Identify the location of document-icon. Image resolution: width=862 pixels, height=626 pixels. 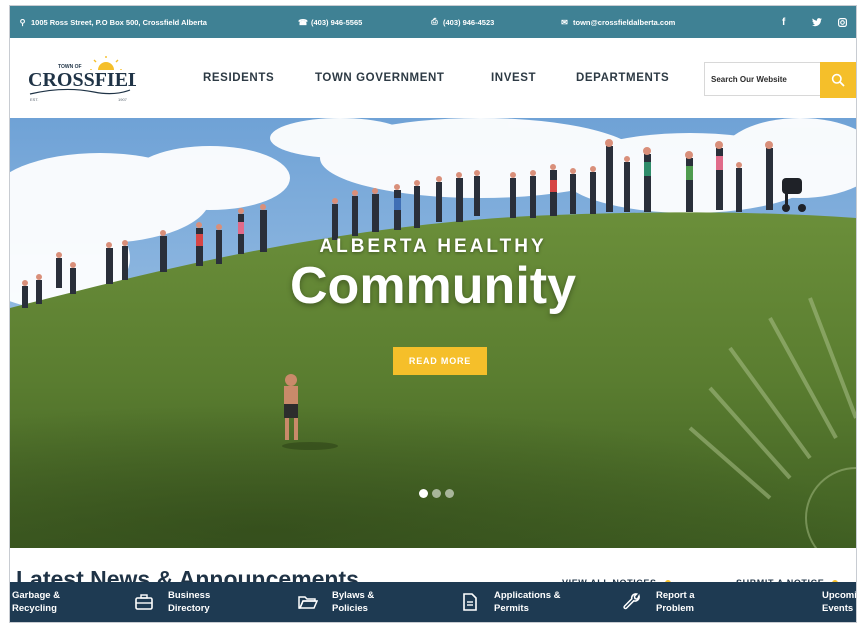
(470, 602).